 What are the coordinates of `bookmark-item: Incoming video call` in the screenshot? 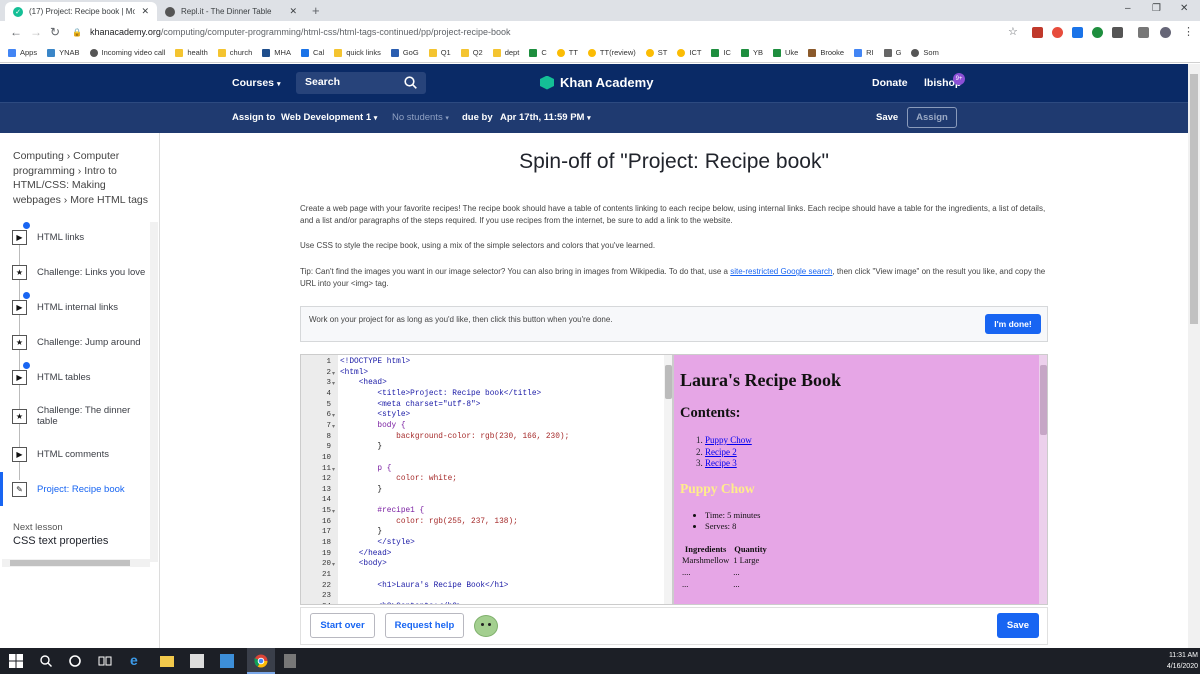 It's located at (127, 52).